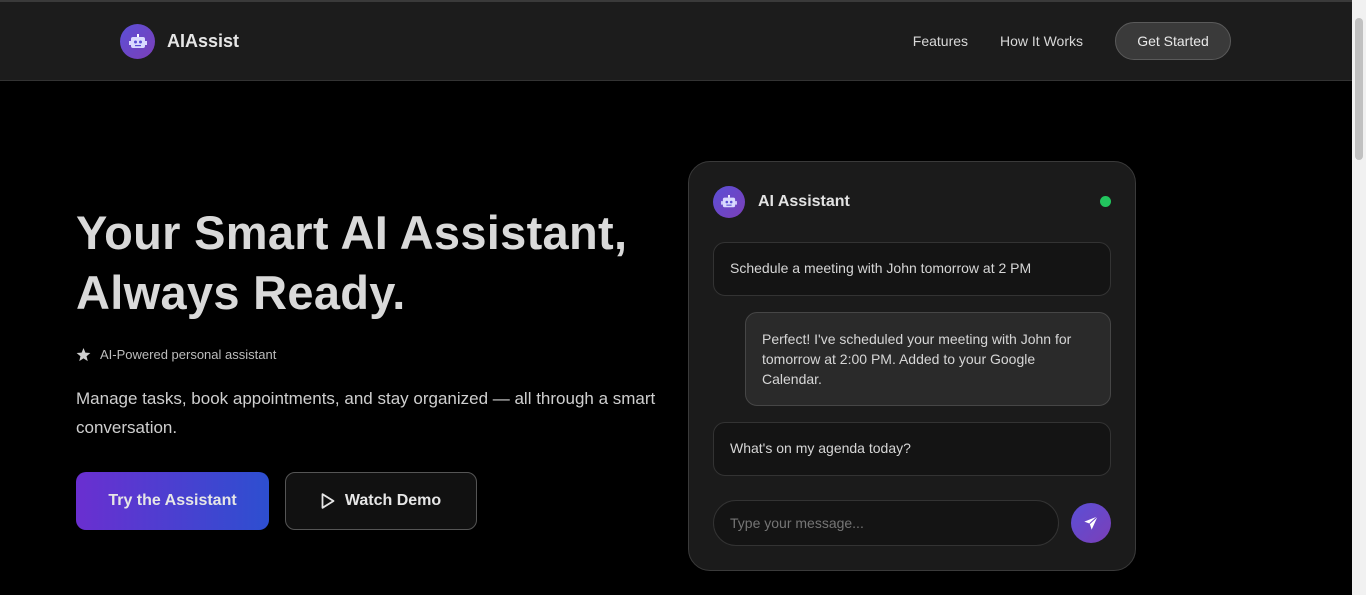 The height and width of the screenshot is (595, 1366). Describe the element at coordinates (172, 501) in the screenshot. I see `try-assistant-button: Try the Assistant` at that location.